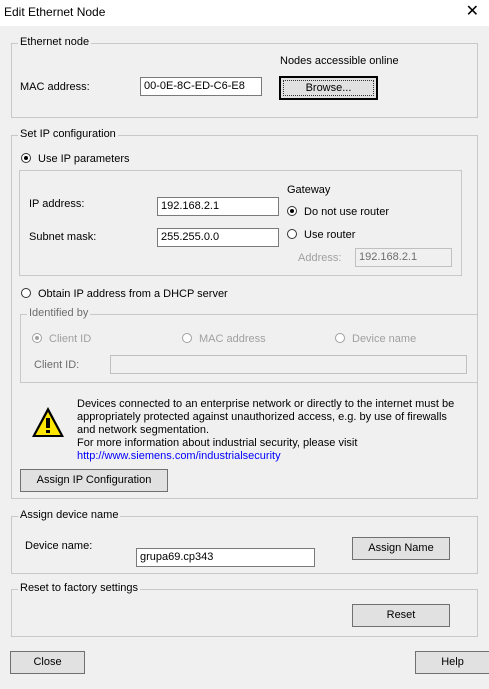  What do you see at coordinates (69, 515) in the screenshot?
I see `device-name-legend: Assign device name` at bounding box center [69, 515].